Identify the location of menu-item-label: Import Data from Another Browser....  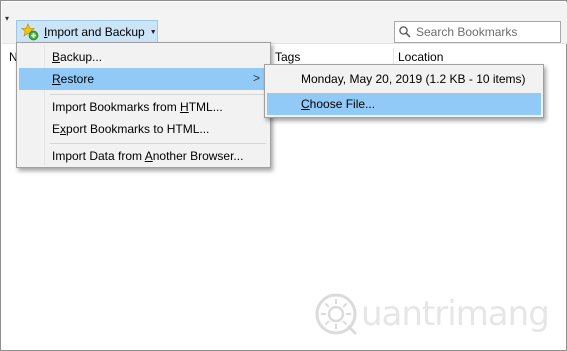
(148, 156).